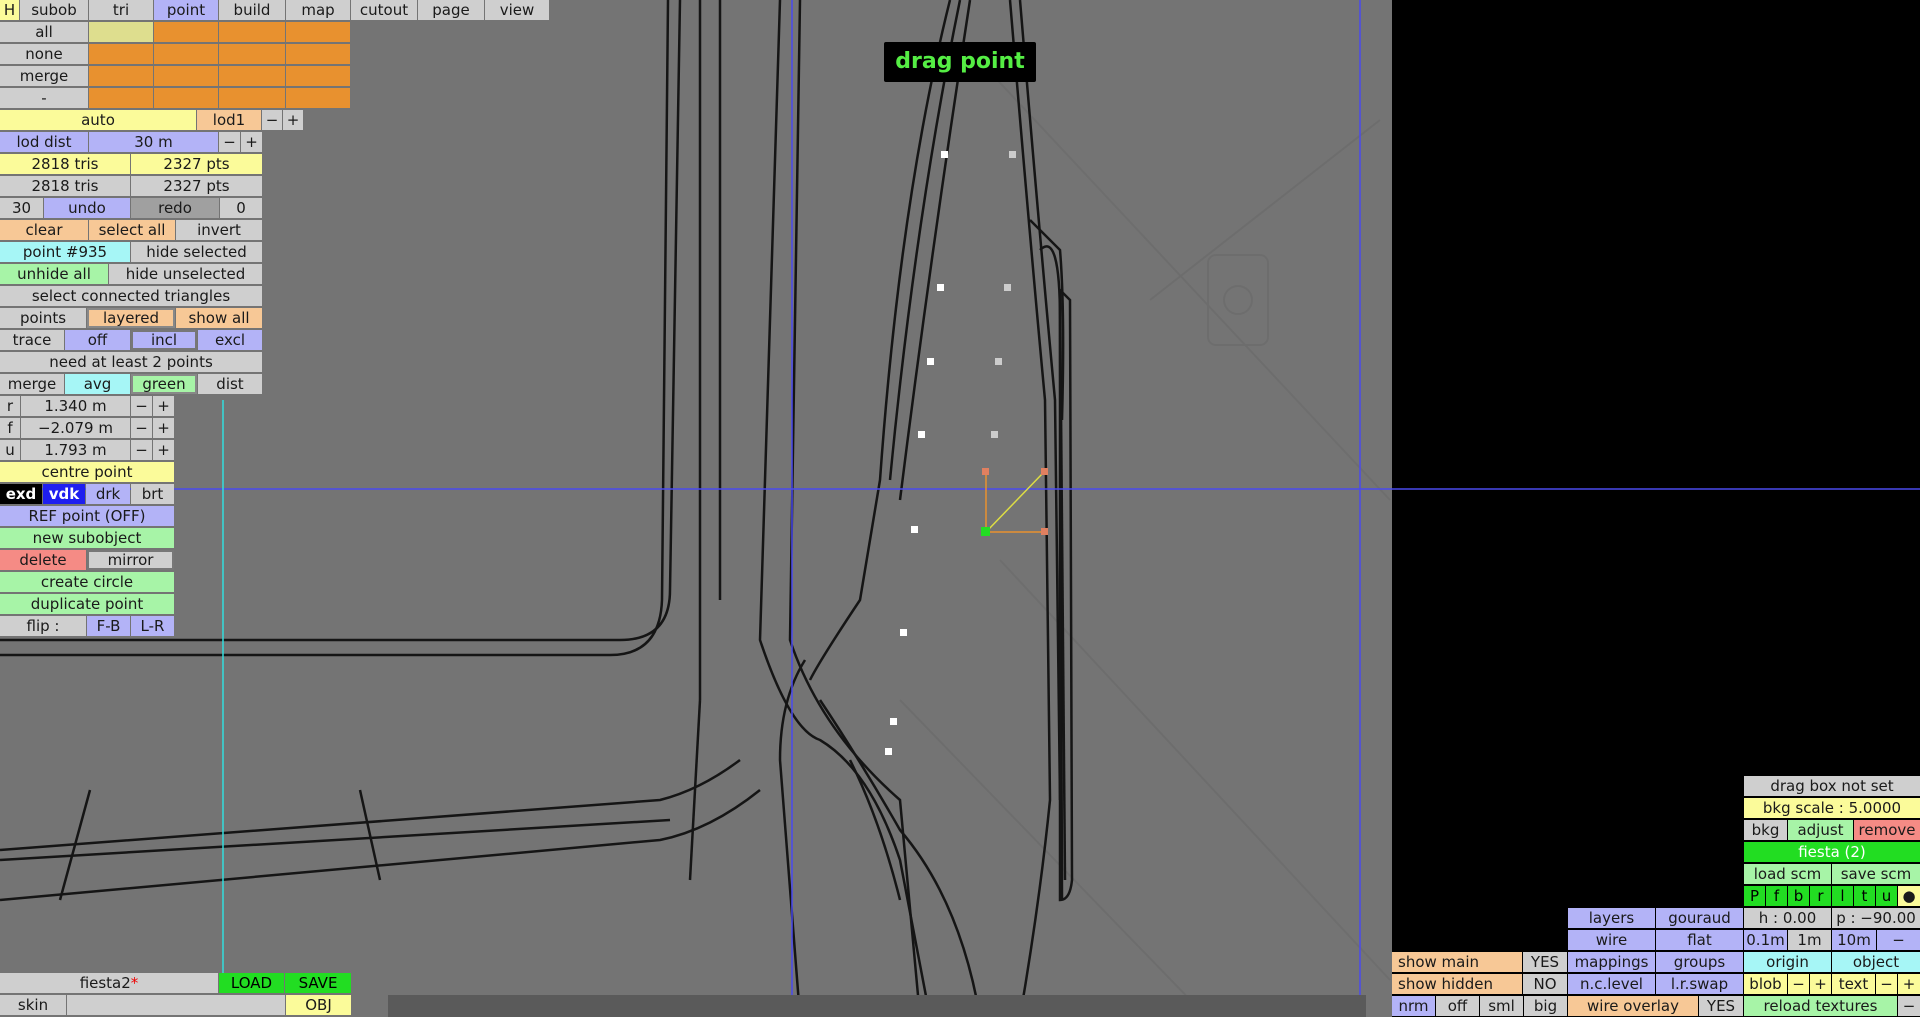 This screenshot has height=1017, width=1920. Describe the element at coordinates (186, 10) in the screenshot. I see `tab-point: point` at that location.